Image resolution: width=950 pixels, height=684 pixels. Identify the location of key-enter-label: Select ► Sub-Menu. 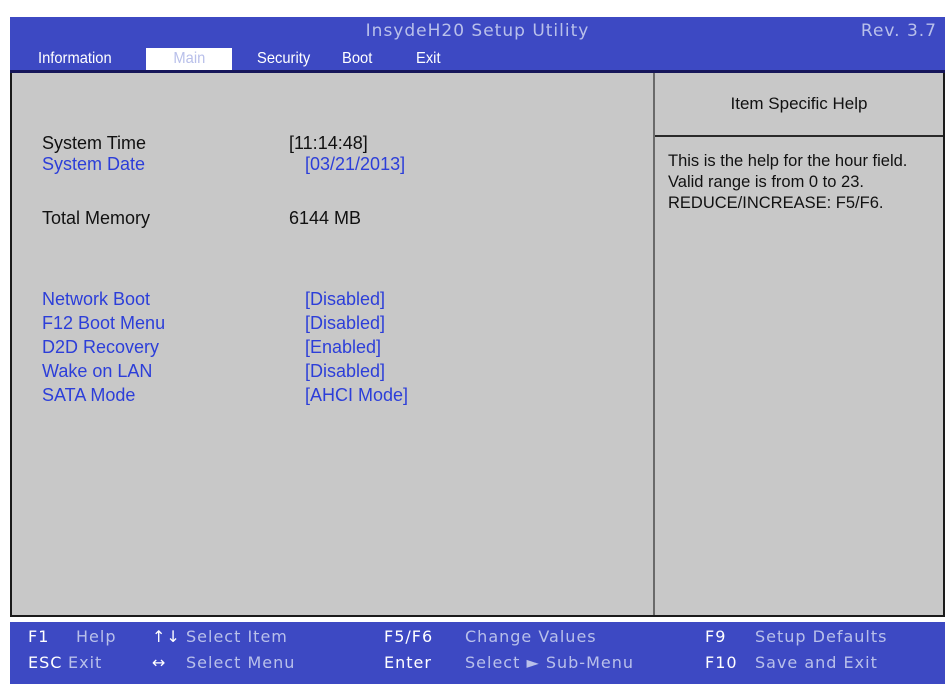
(549, 662).